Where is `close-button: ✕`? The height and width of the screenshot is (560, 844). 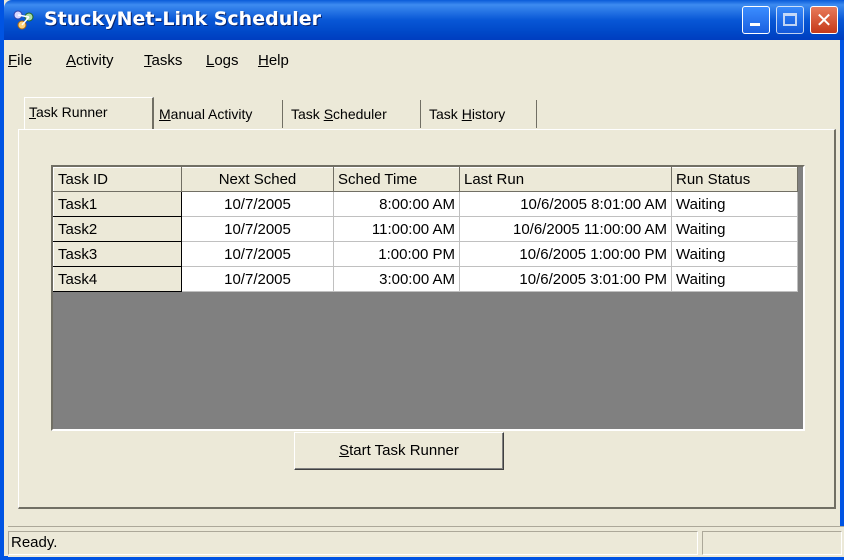 close-button: ✕ is located at coordinates (824, 20).